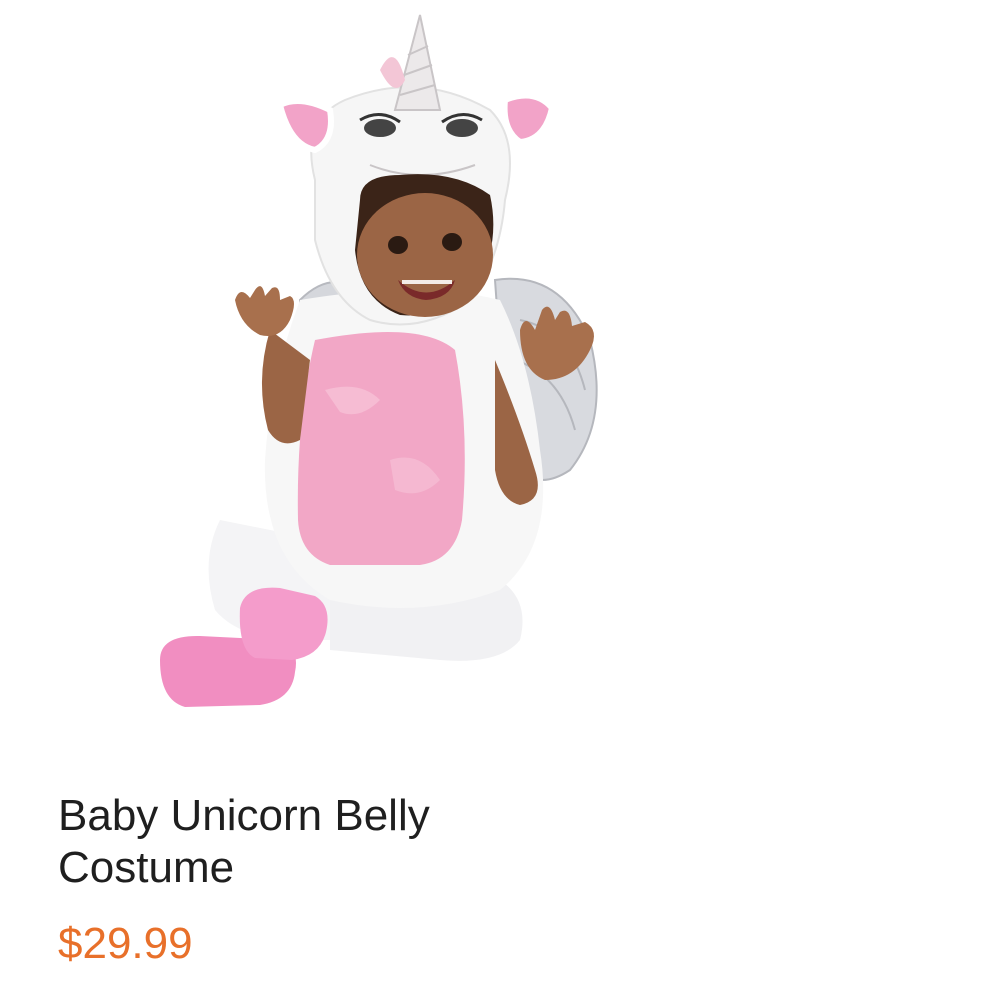 The width and height of the screenshot is (1000, 1000). Describe the element at coordinates (358, 842) in the screenshot. I see `product-title: Baby Unicorn Belly Costume` at that location.